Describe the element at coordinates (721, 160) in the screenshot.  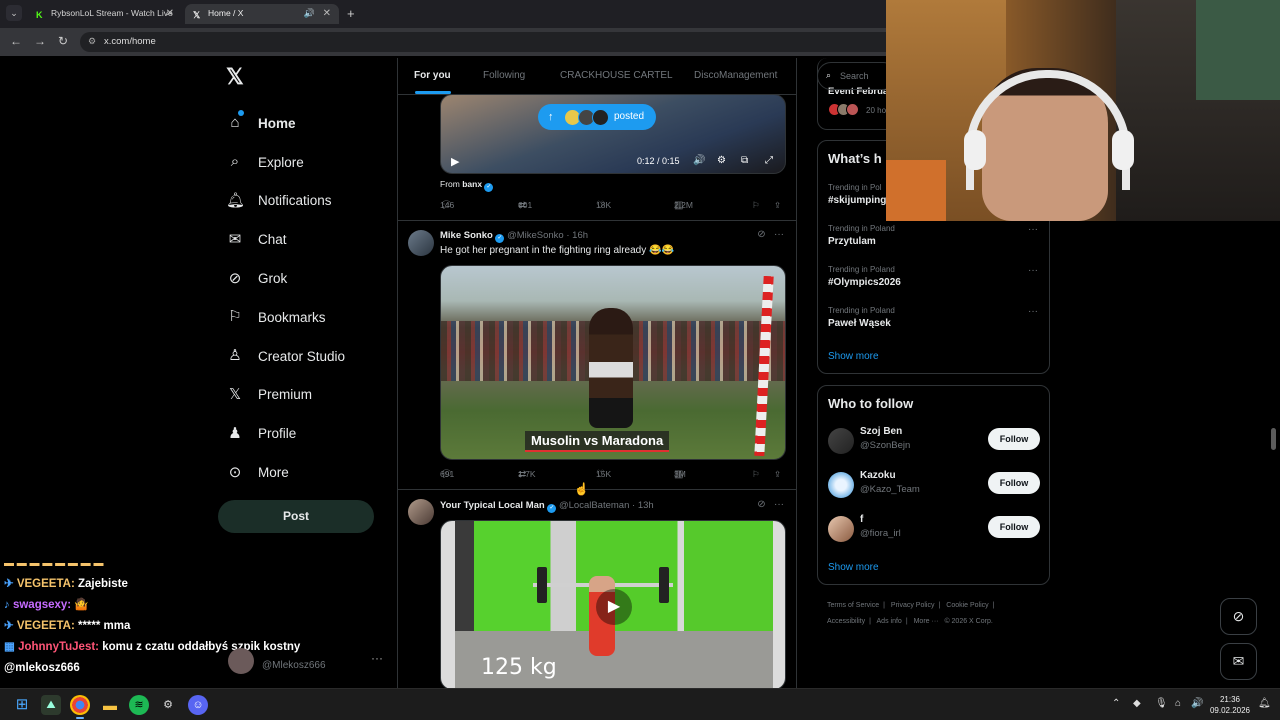
I see `settings-icon: ⚙` at that location.